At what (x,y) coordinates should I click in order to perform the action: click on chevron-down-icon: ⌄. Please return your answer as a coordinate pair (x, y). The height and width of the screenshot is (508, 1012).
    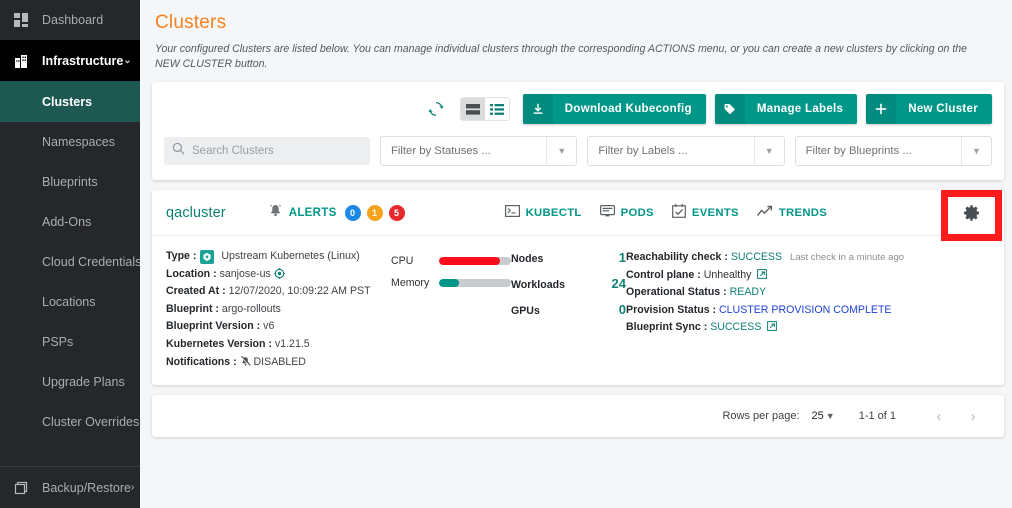
    Looking at the image, I should click on (127, 60).